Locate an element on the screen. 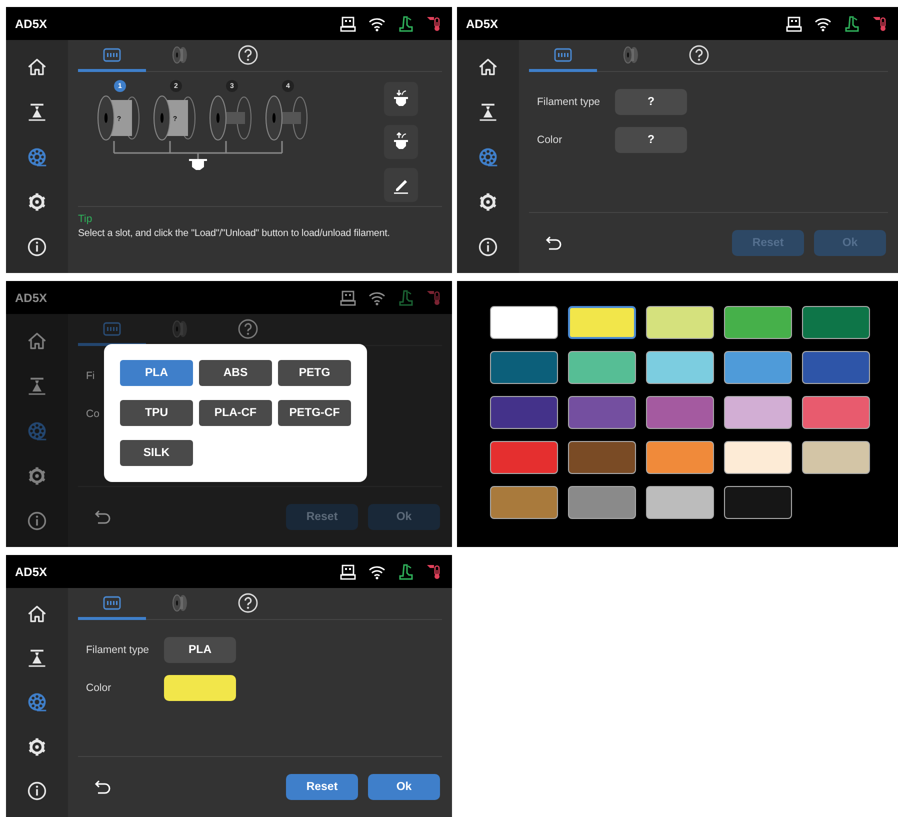  reset-button: Reset is located at coordinates (322, 787).